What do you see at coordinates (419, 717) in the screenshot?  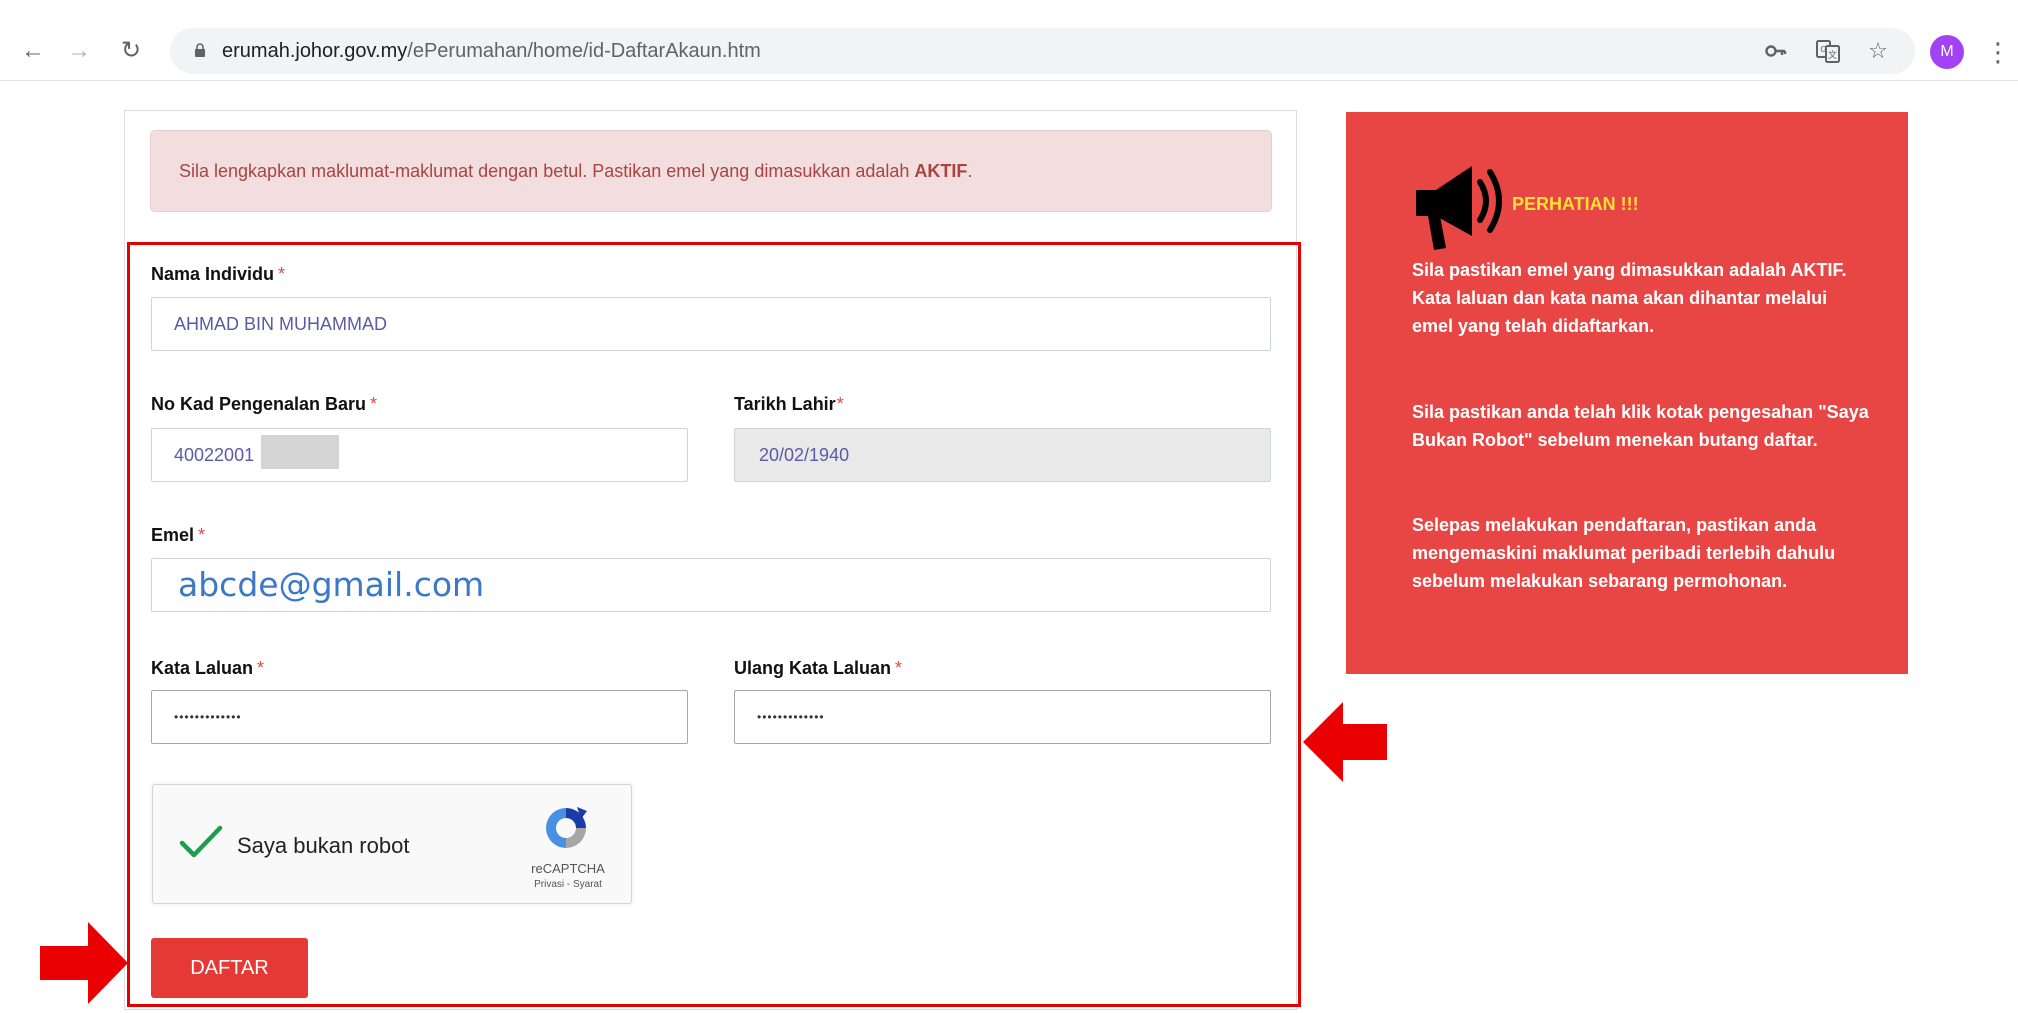 I see `password-input: •••••••••••••` at bounding box center [419, 717].